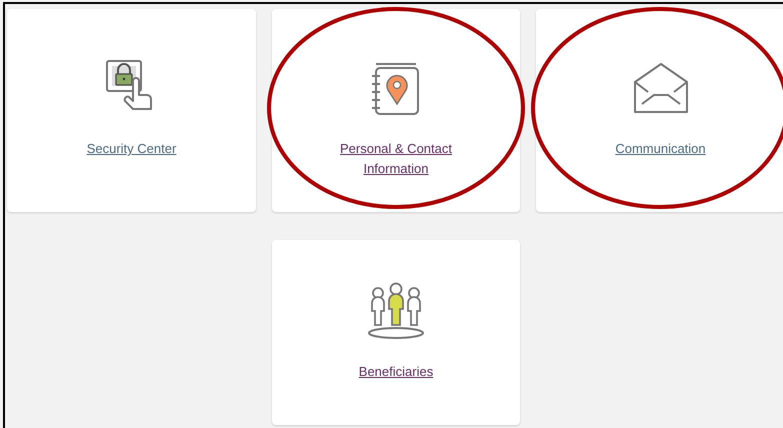 Image resolution: width=783 pixels, height=428 pixels. I want to click on card-link: Beneficiaries, so click(396, 372).